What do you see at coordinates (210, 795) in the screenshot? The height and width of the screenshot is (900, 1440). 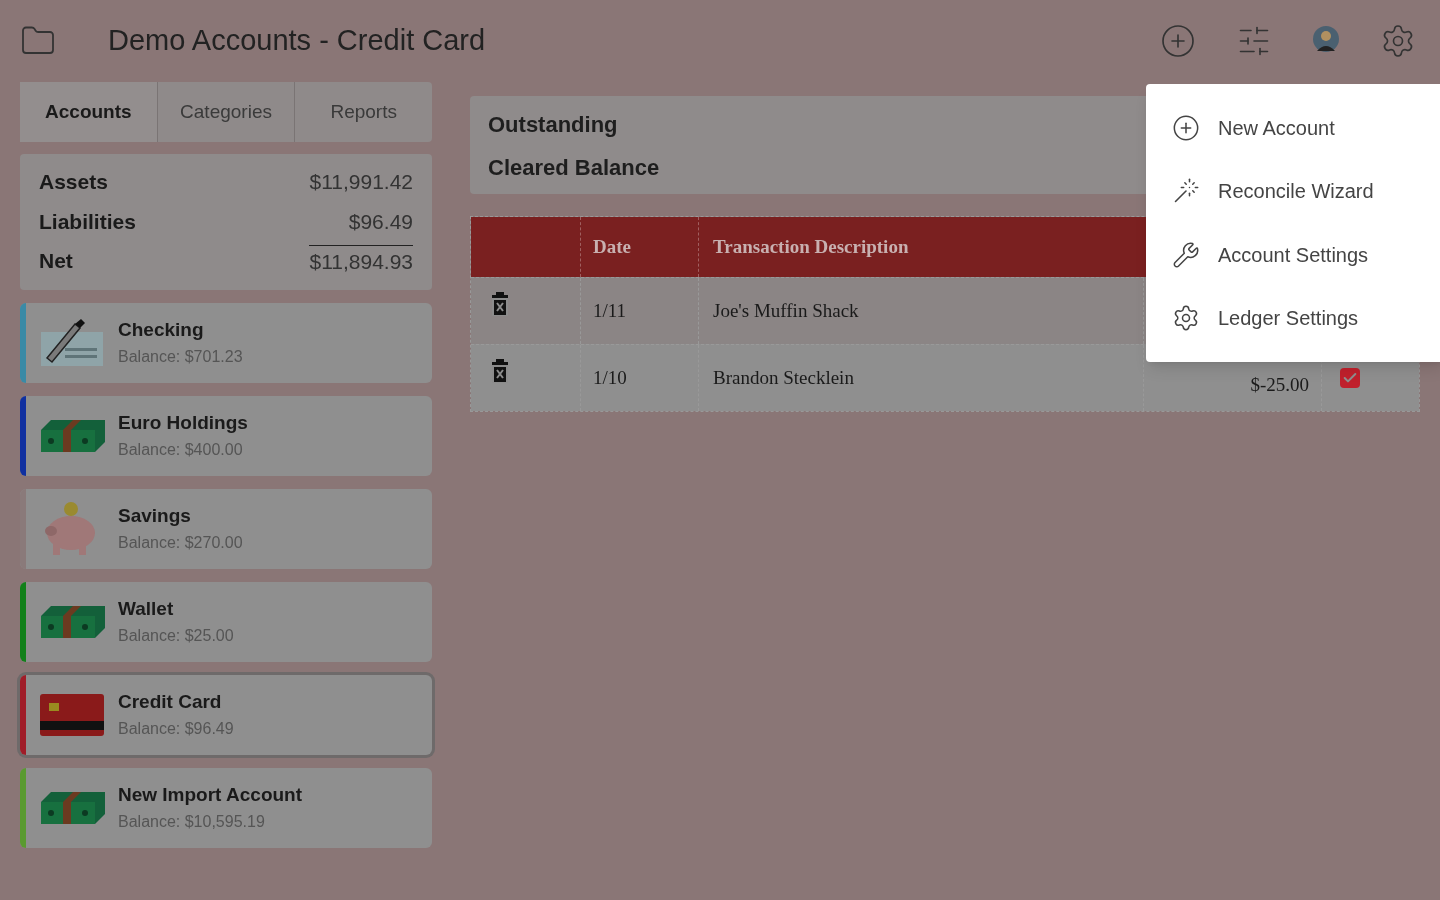 I see `account-name: New Import Account` at bounding box center [210, 795].